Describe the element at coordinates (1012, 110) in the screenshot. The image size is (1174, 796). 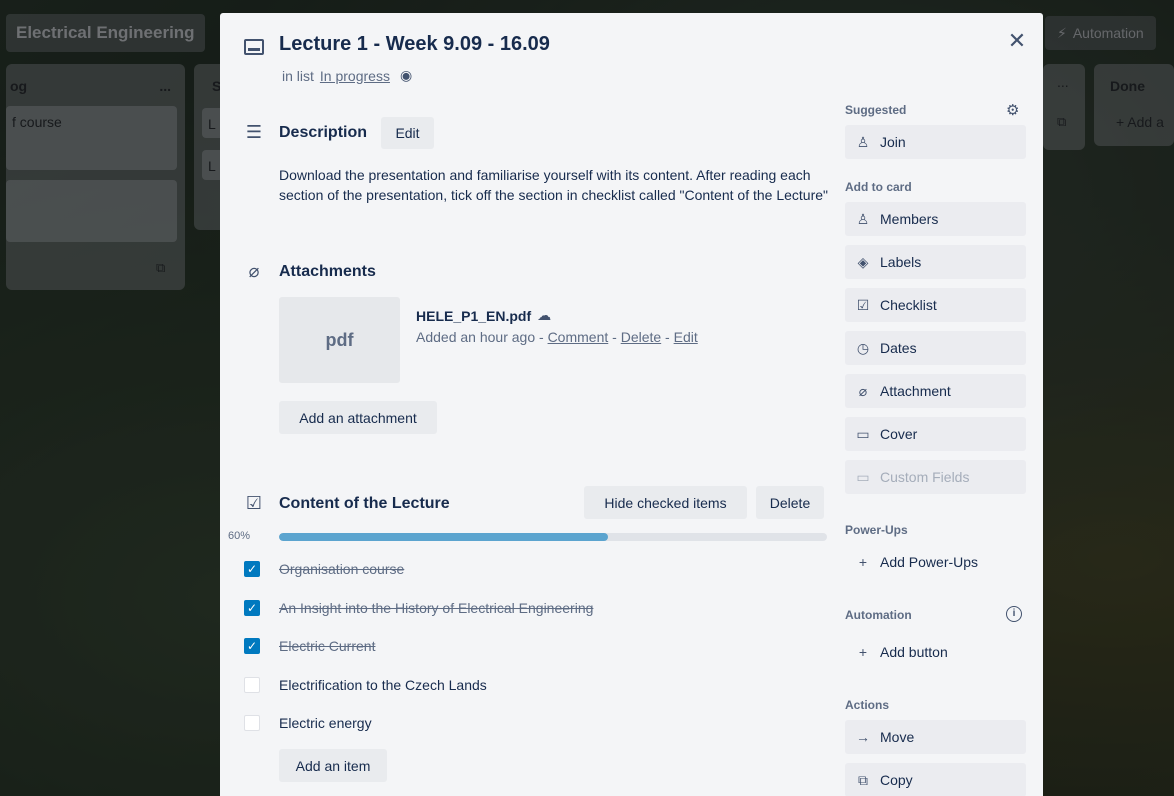
I see `gear-icon: ⚙` at that location.